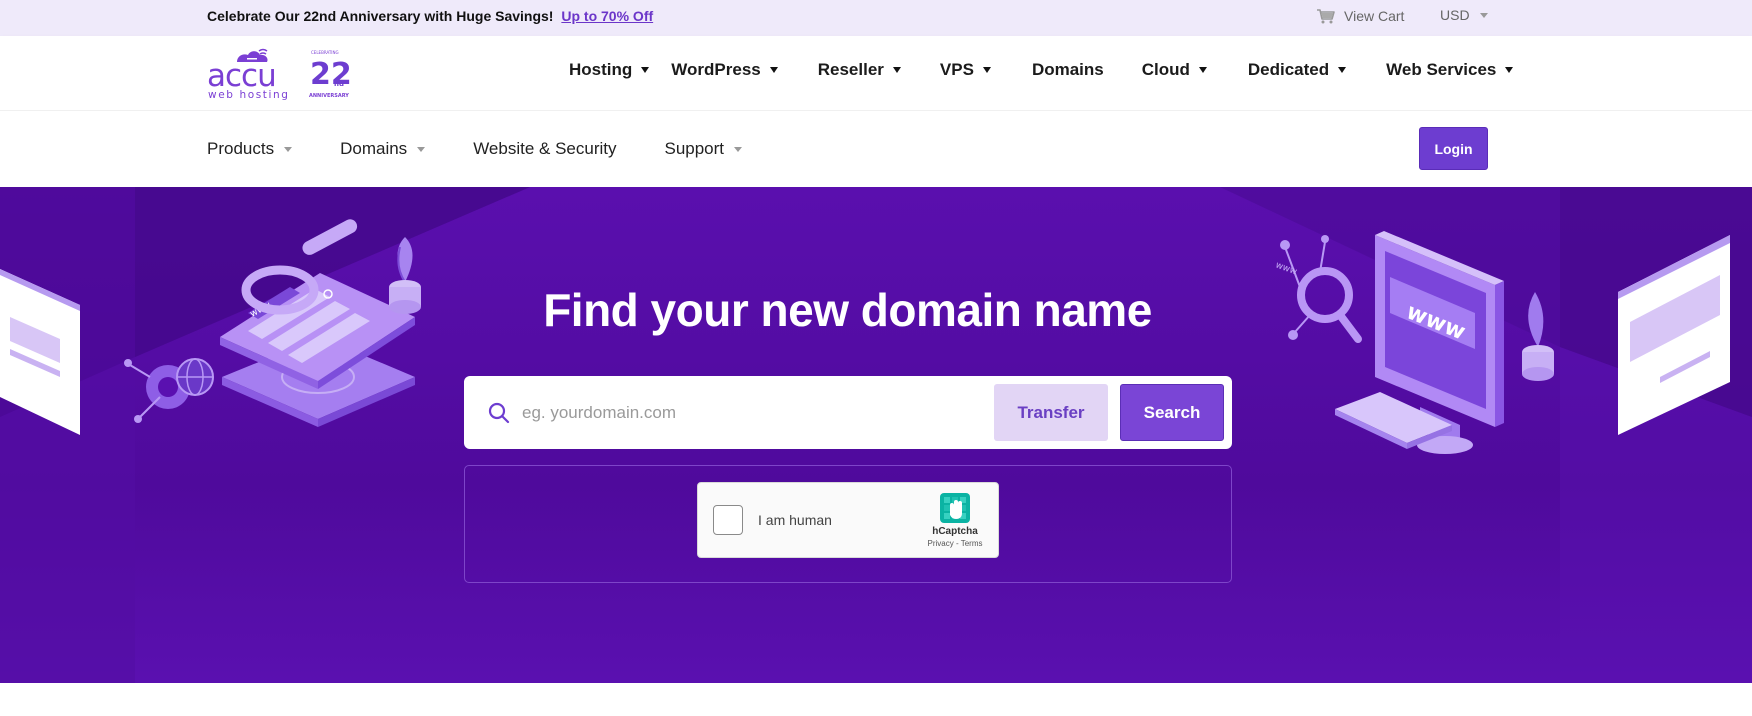 The height and width of the screenshot is (716, 1752). What do you see at coordinates (1286, 268) in the screenshot?
I see `right-small-www-text: www` at bounding box center [1286, 268].